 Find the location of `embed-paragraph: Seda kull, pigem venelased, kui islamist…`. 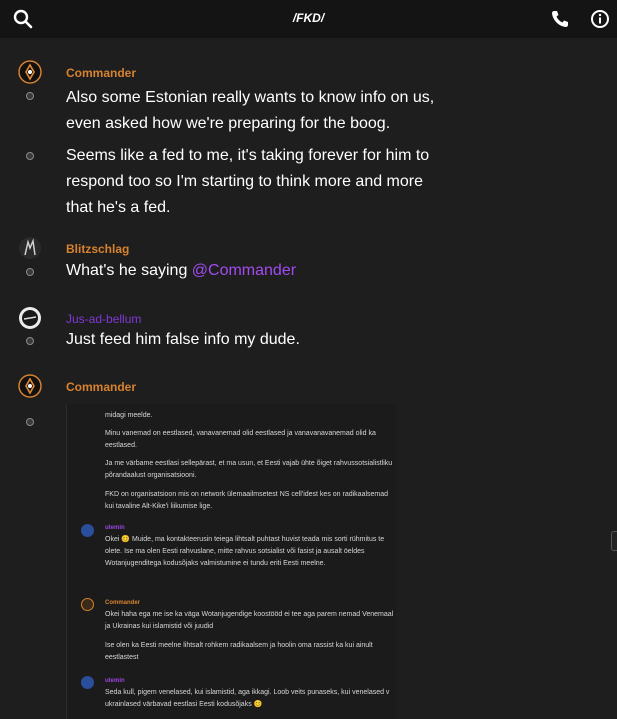

embed-paragraph: Seda kull, pigem venelased, kui islamist… is located at coordinates (247, 698).